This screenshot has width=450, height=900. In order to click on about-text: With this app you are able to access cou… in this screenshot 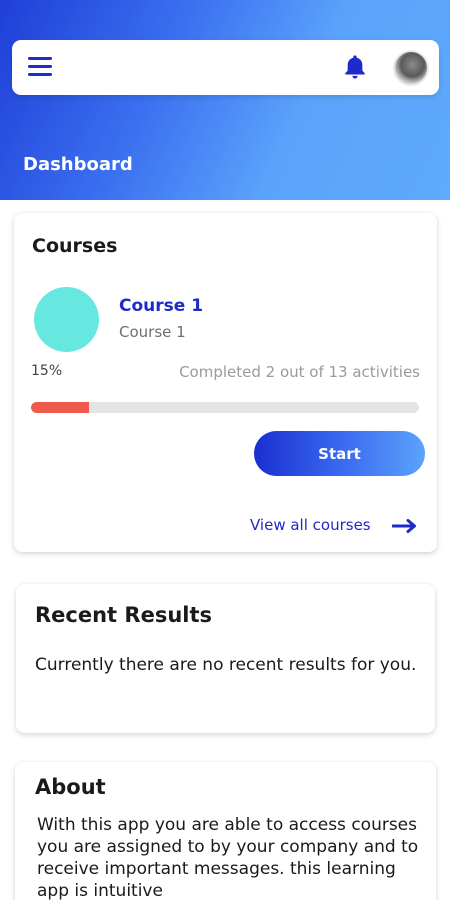, I will do `click(228, 857)`.